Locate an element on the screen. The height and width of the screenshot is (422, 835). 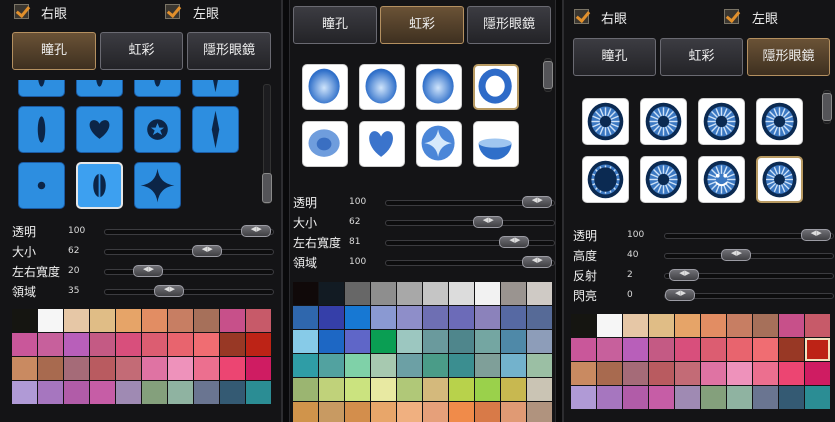
left-eye-checkbox is located at coordinates (731, 16).